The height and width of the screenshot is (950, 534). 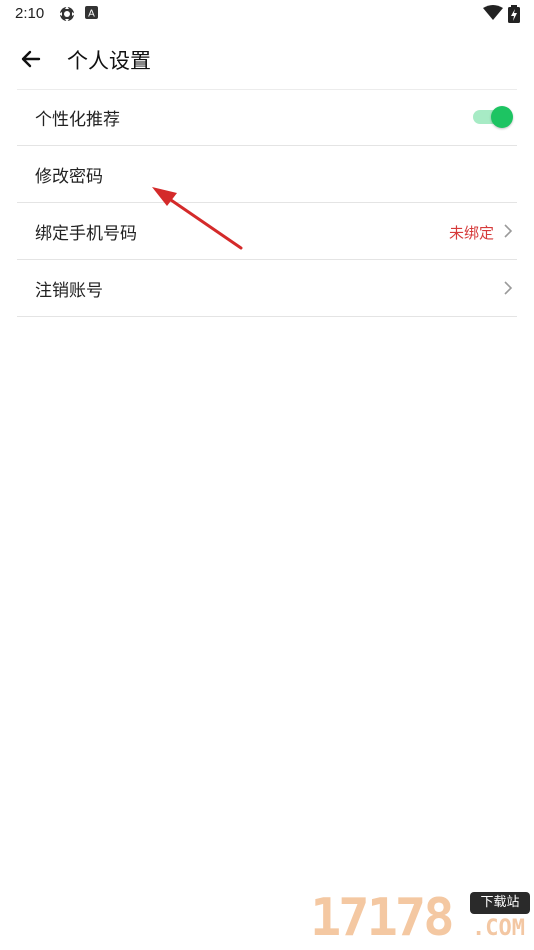 I want to click on svg-text: A, so click(x=91, y=14).